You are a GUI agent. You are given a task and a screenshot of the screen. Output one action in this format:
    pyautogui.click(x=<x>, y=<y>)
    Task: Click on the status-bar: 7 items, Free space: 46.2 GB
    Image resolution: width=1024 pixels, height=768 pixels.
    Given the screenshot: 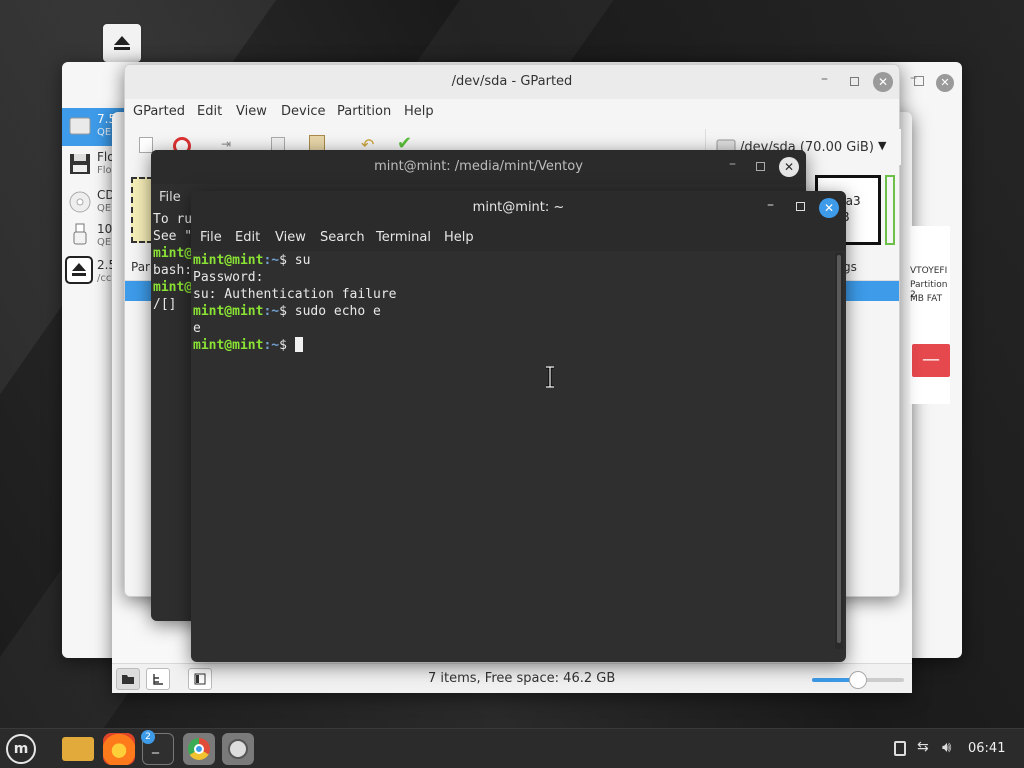 What is the action you would take?
    pyautogui.click(x=512, y=678)
    